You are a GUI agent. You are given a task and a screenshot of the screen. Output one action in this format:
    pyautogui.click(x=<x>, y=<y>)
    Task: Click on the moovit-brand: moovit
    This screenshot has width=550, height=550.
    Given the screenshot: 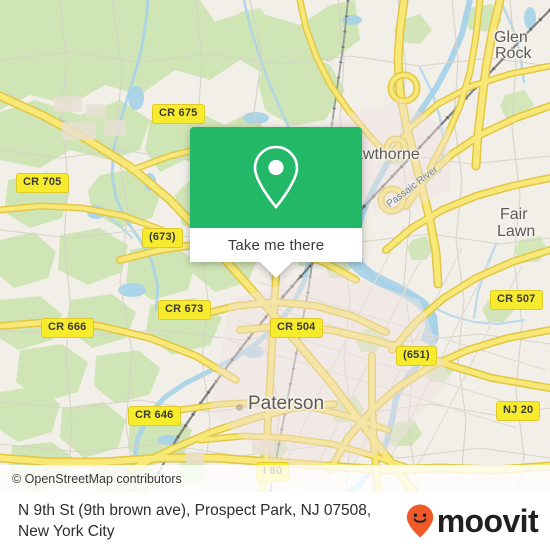 What is the action you would take?
    pyautogui.click(x=472, y=521)
    